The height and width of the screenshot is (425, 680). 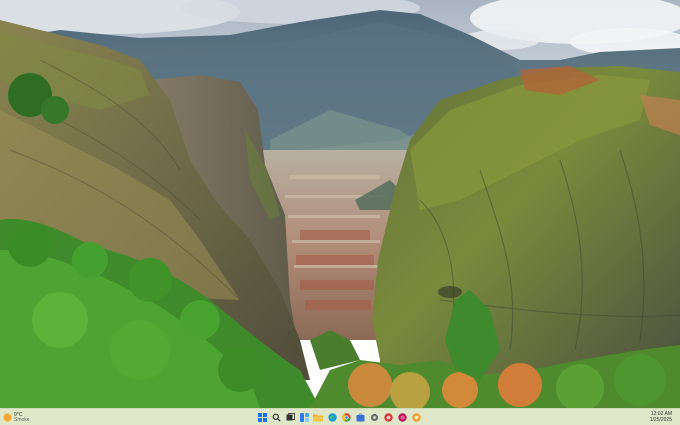 I want to click on clock-date: 1/25/2025, so click(x=660, y=420).